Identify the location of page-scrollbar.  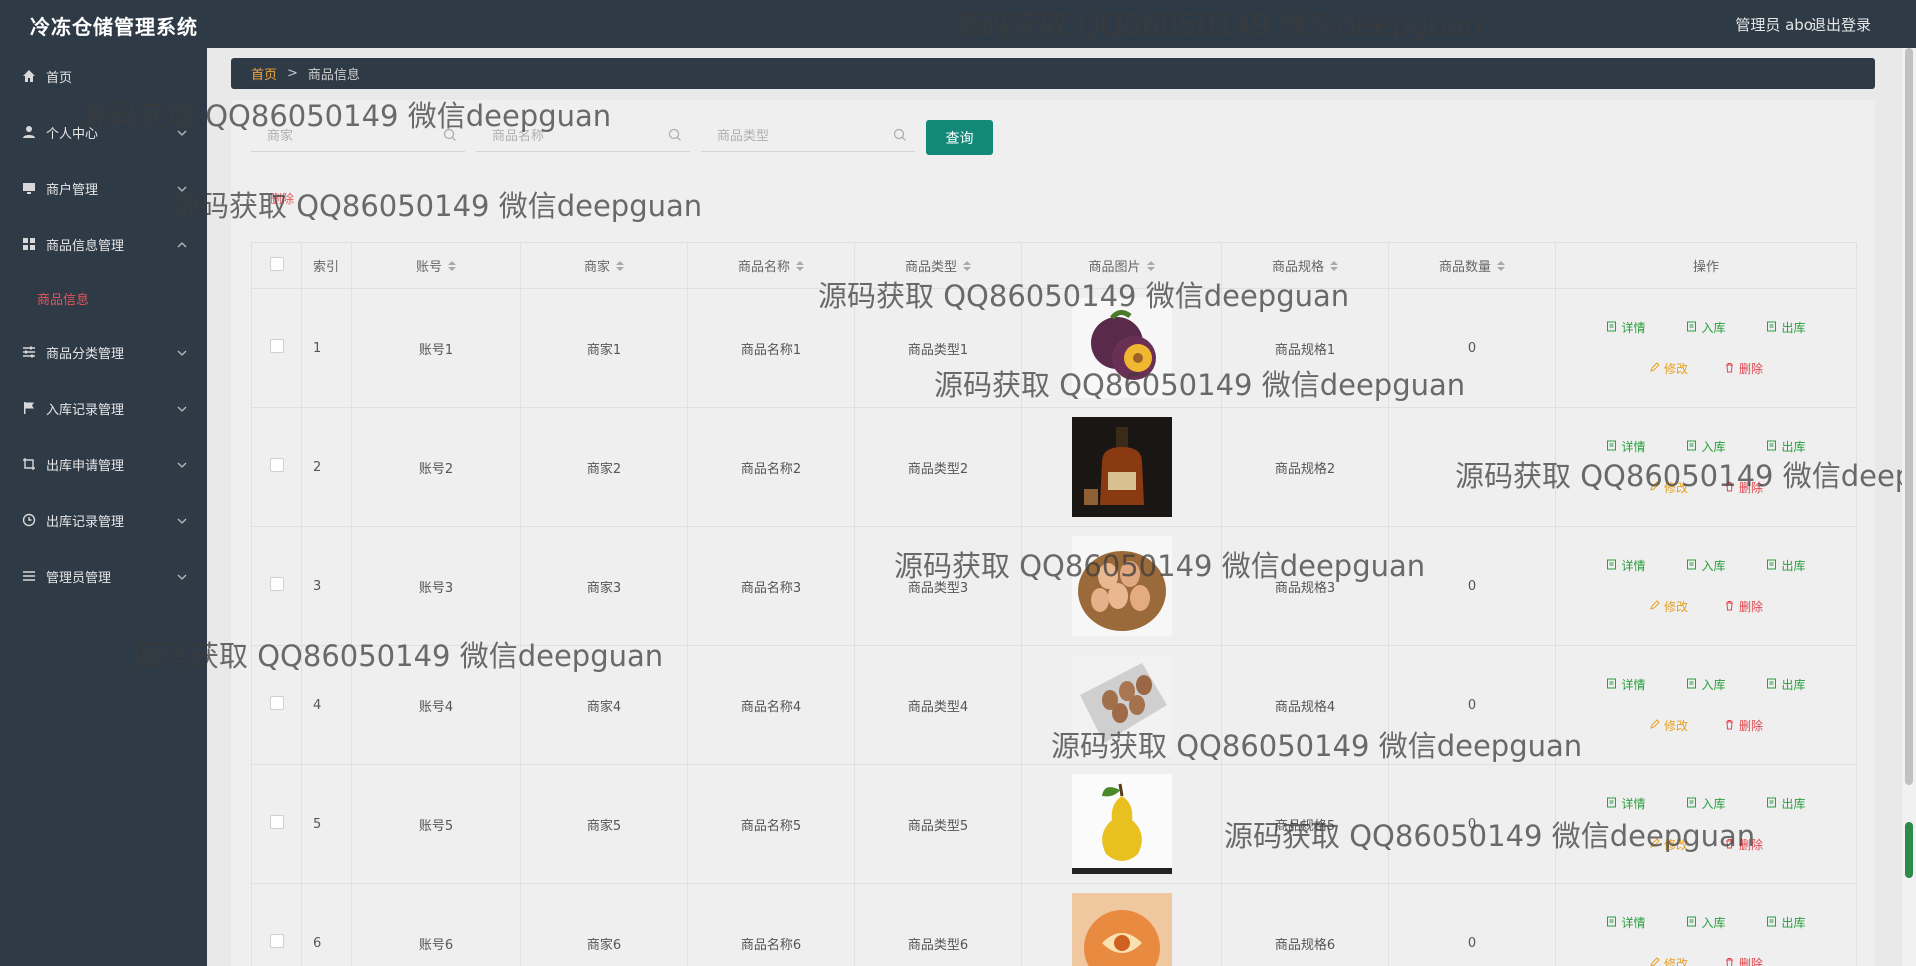
(1909, 507).